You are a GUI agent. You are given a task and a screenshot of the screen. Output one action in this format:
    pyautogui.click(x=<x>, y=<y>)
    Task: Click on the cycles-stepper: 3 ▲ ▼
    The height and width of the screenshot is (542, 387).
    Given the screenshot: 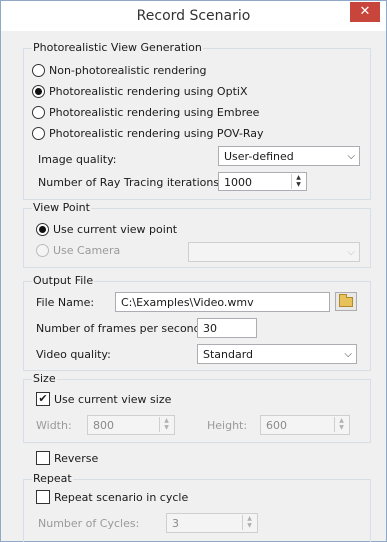 What is the action you would take?
    pyautogui.click(x=212, y=523)
    